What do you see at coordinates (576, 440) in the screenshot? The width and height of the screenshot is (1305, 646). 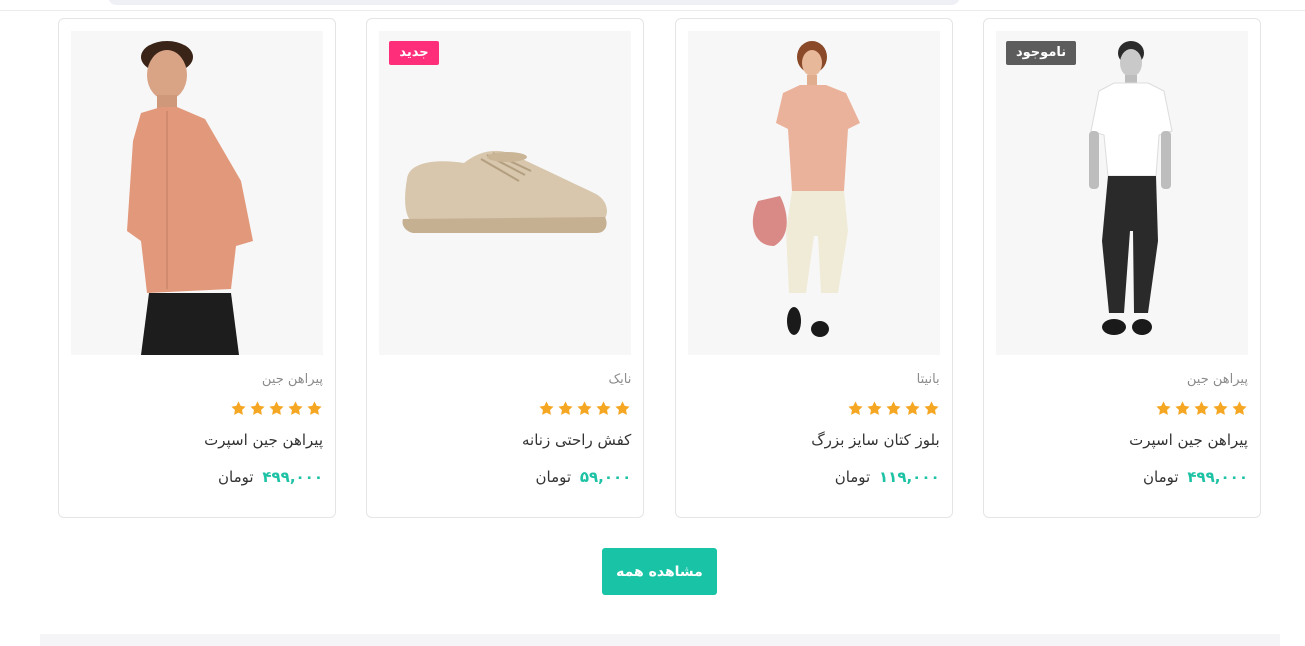 I see `product-name: کفش راحتی زنانه` at bounding box center [576, 440].